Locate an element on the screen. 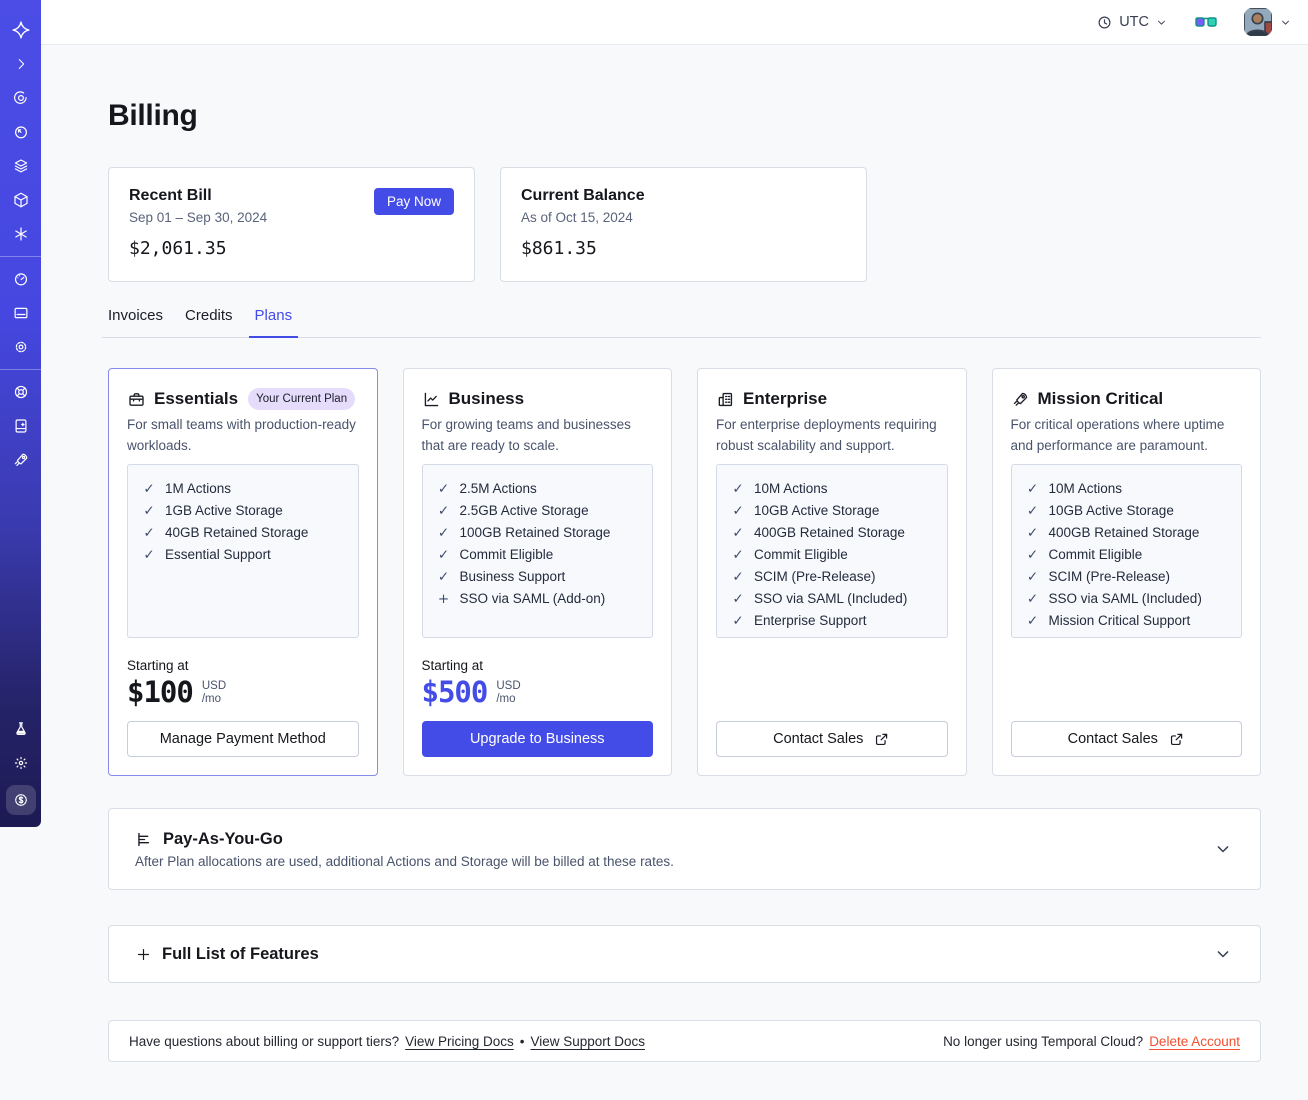  expand-chevron-icon is located at coordinates (21, 64).